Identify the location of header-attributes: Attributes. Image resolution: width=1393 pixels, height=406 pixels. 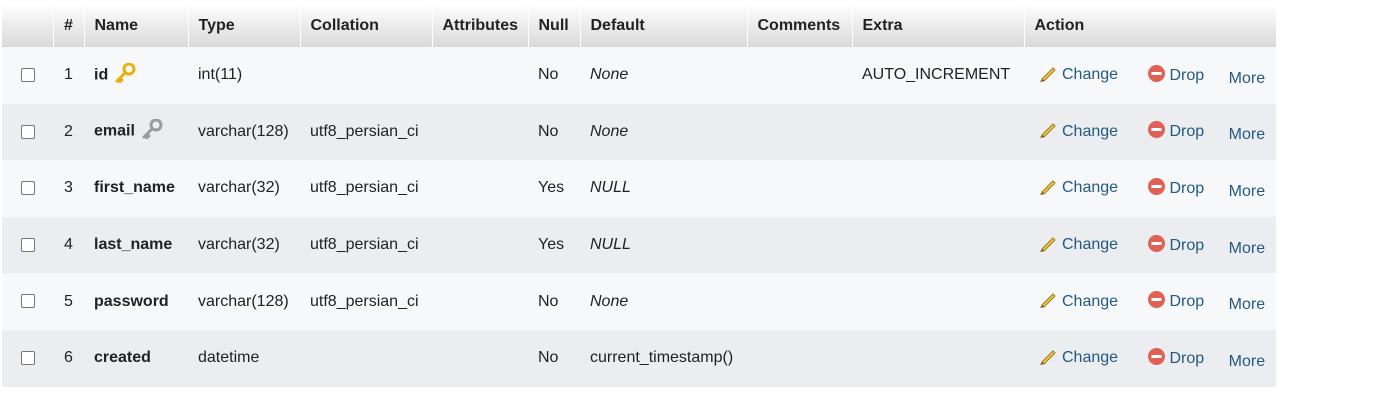
(480, 25).